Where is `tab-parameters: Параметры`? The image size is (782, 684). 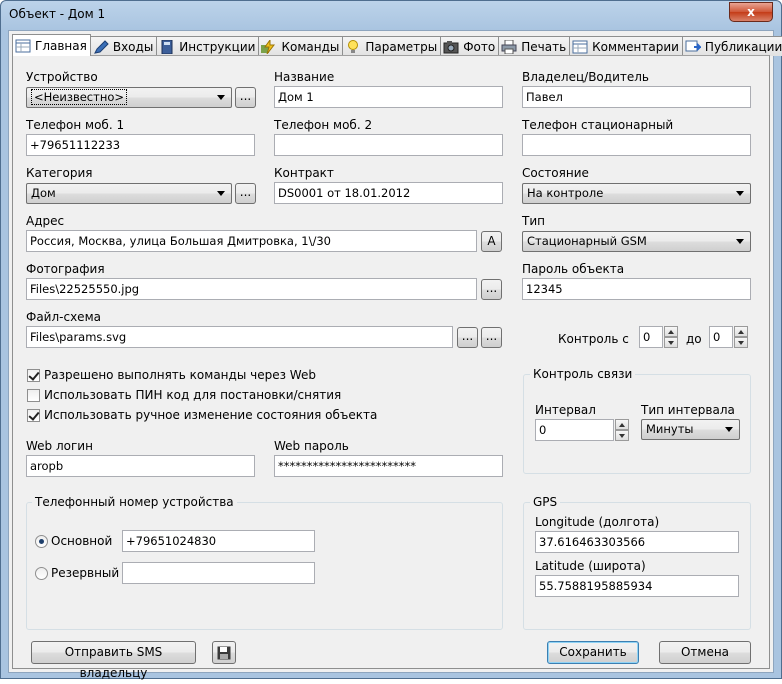 tab-parameters: Параметры is located at coordinates (392, 46).